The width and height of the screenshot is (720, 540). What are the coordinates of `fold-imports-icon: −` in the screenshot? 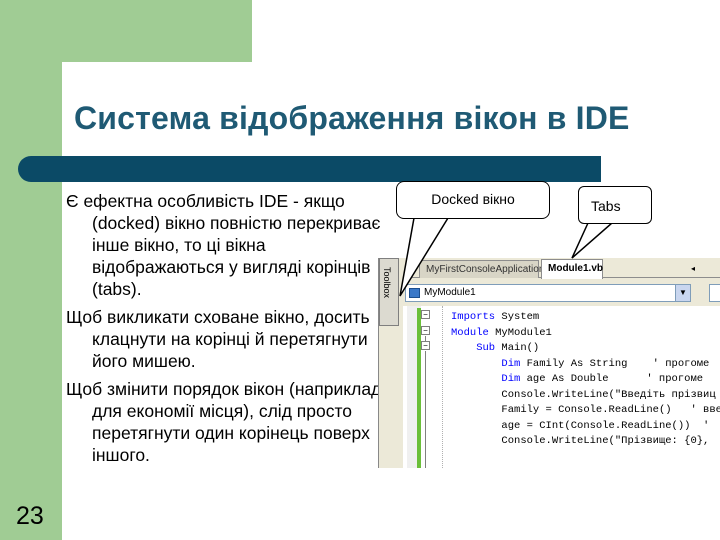 It's located at (425, 314).